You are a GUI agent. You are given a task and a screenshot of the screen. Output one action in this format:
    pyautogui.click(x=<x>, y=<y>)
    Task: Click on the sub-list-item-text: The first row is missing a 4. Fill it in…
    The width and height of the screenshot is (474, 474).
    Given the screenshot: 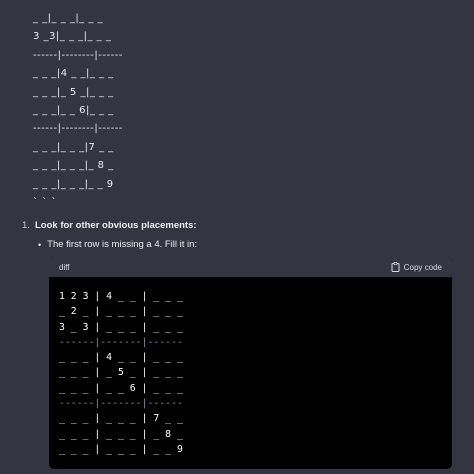 What is the action you would take?
    pyautogui.click(x=122, y=244)
    